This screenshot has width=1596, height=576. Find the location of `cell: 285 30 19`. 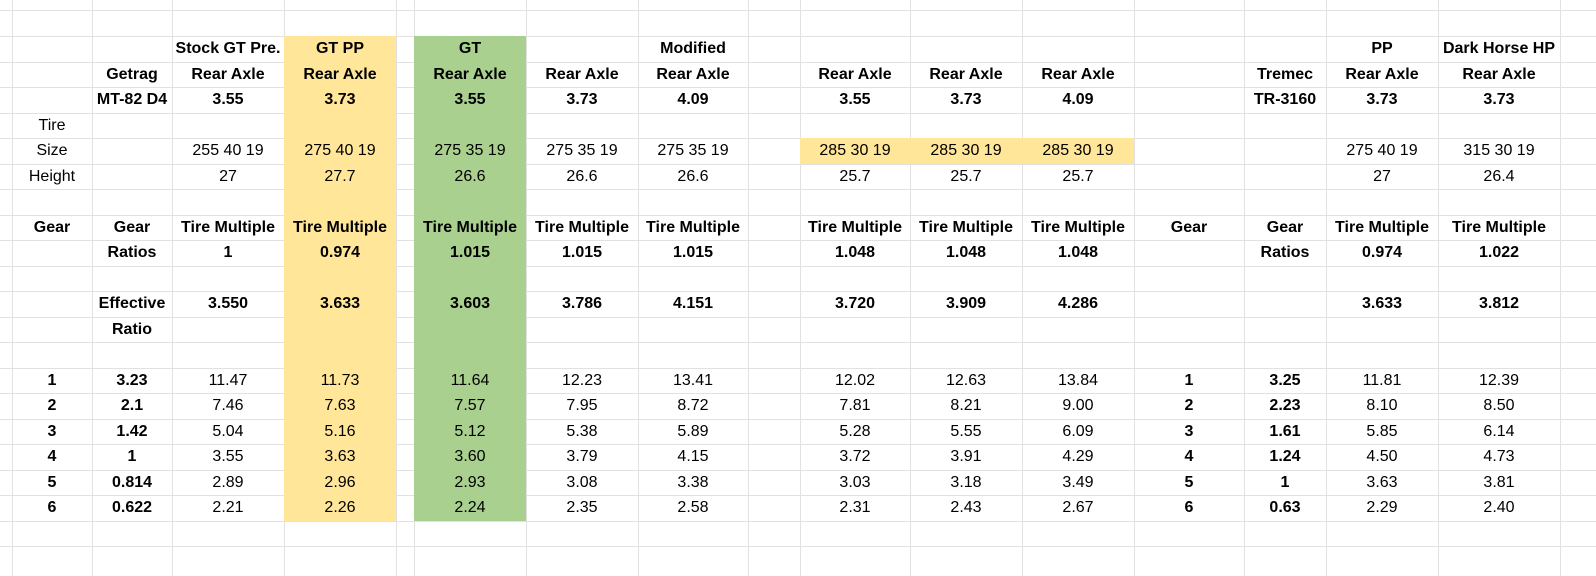

cell: 285 30 19 is located at coordinates (1078, 151).